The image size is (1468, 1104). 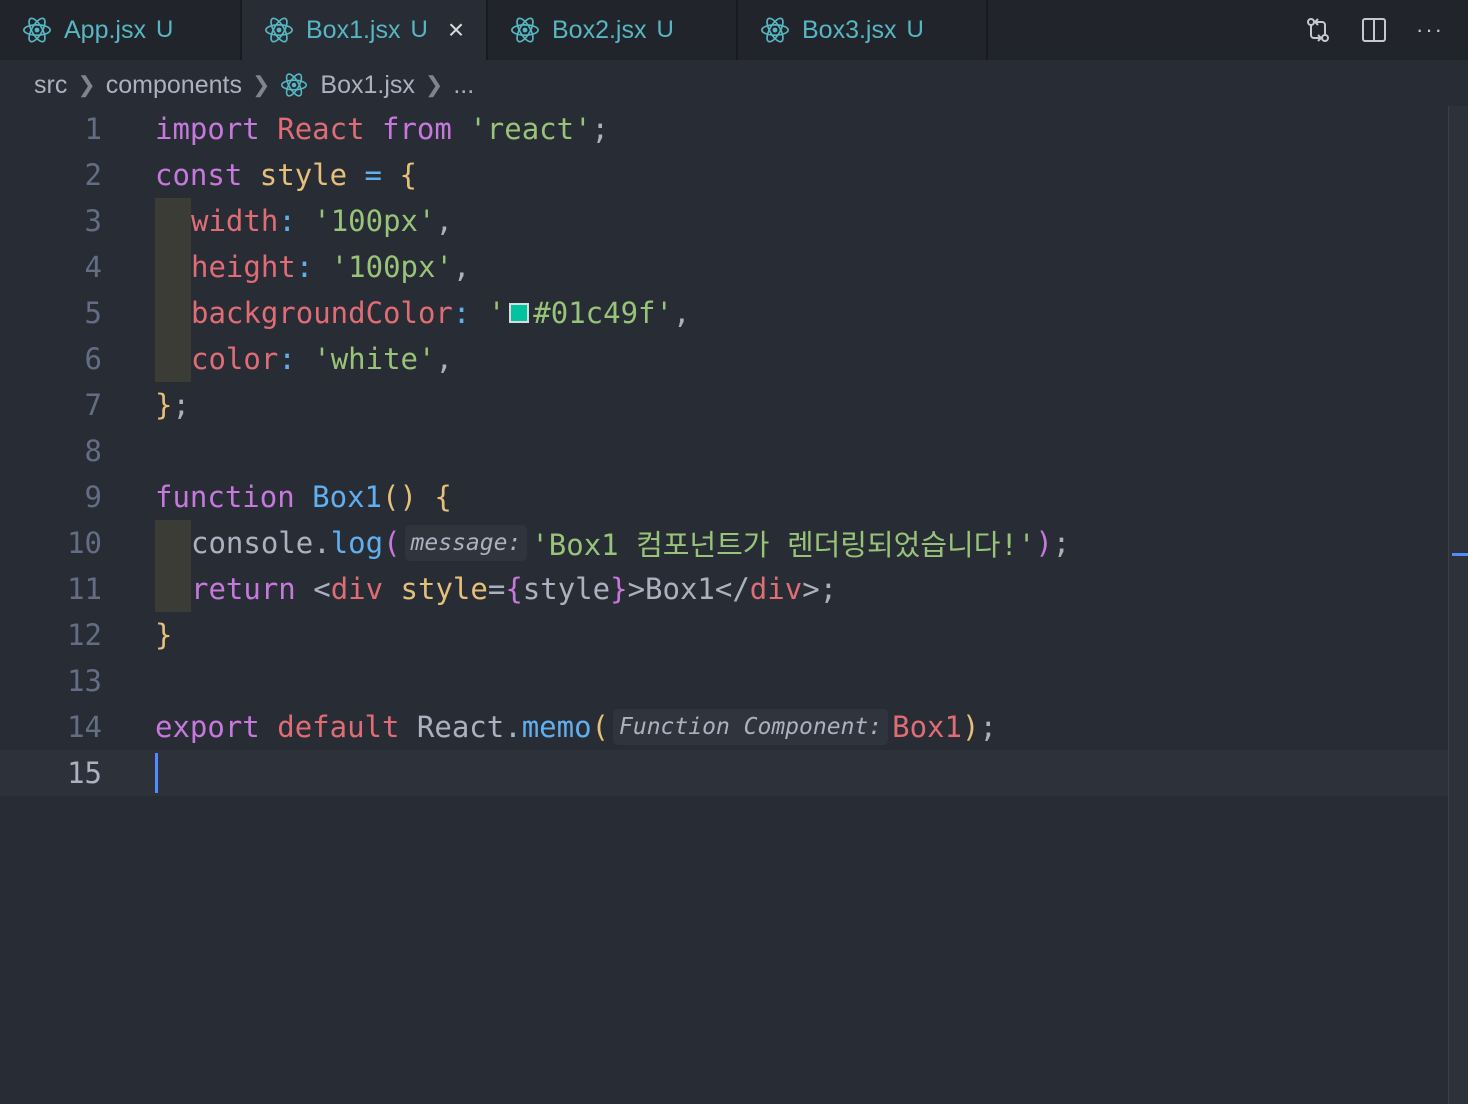 I want to click on breadcrumb-components: components, so click(x=174, y=85).